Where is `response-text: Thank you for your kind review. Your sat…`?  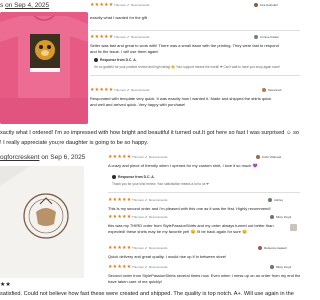
response-text: Thank you for your kind review. Your sat… is located at coordinates (160, 184).